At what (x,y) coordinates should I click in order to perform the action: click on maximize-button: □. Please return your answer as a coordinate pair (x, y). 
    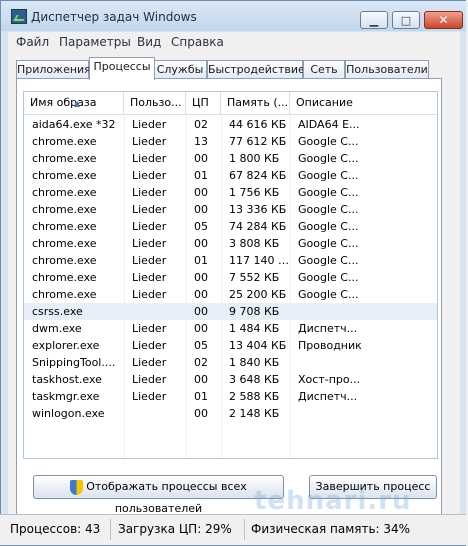
    Looking at the image, I should click on (406, 20).